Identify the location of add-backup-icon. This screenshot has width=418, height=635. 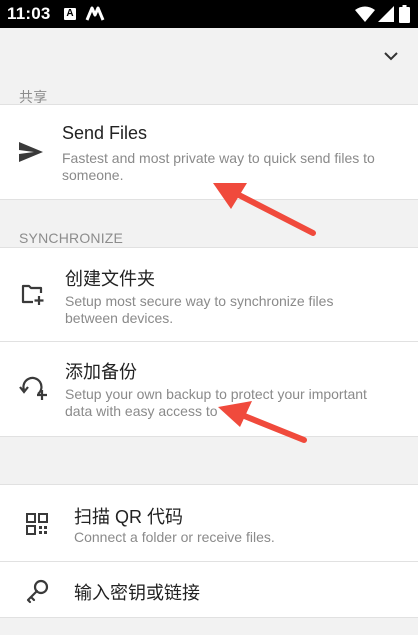
(33, 388).